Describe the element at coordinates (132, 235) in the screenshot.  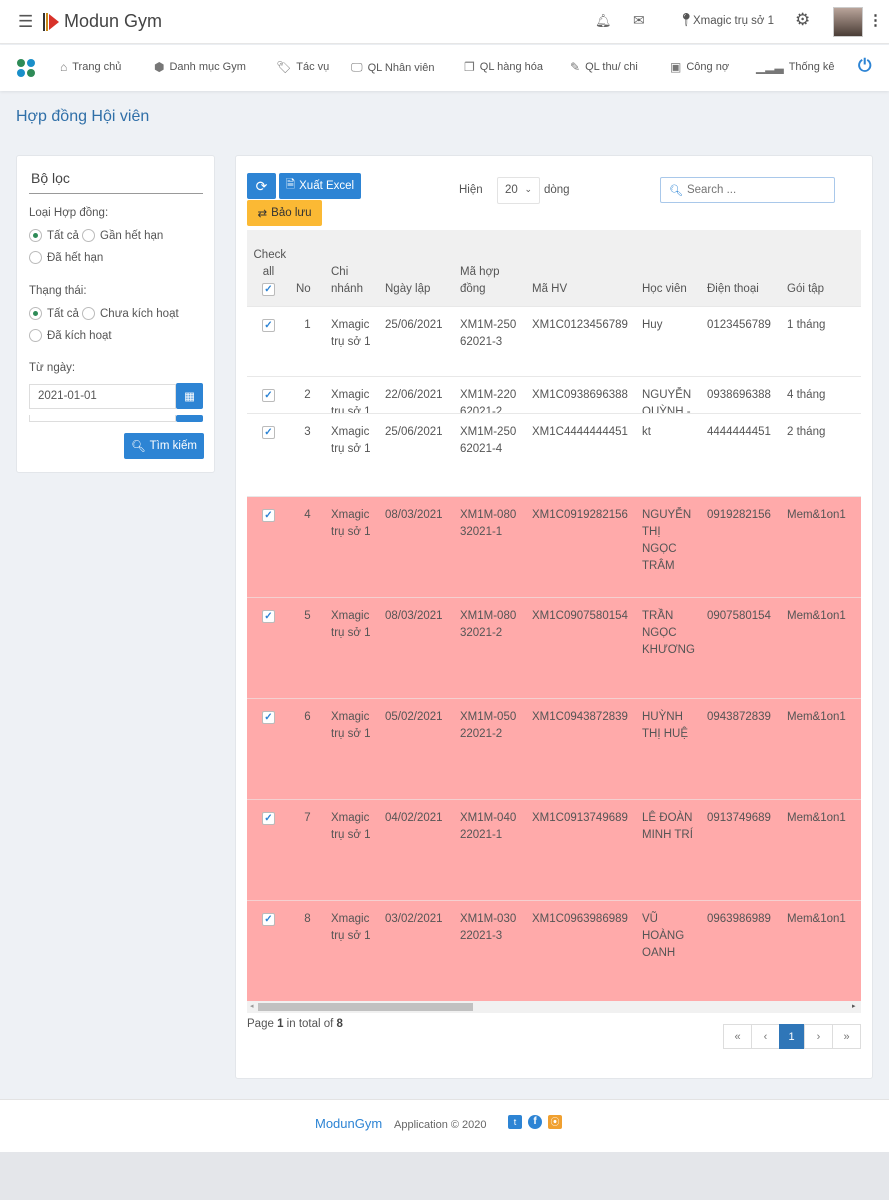
I see `radio-label: Gần hết hạn` at that location.